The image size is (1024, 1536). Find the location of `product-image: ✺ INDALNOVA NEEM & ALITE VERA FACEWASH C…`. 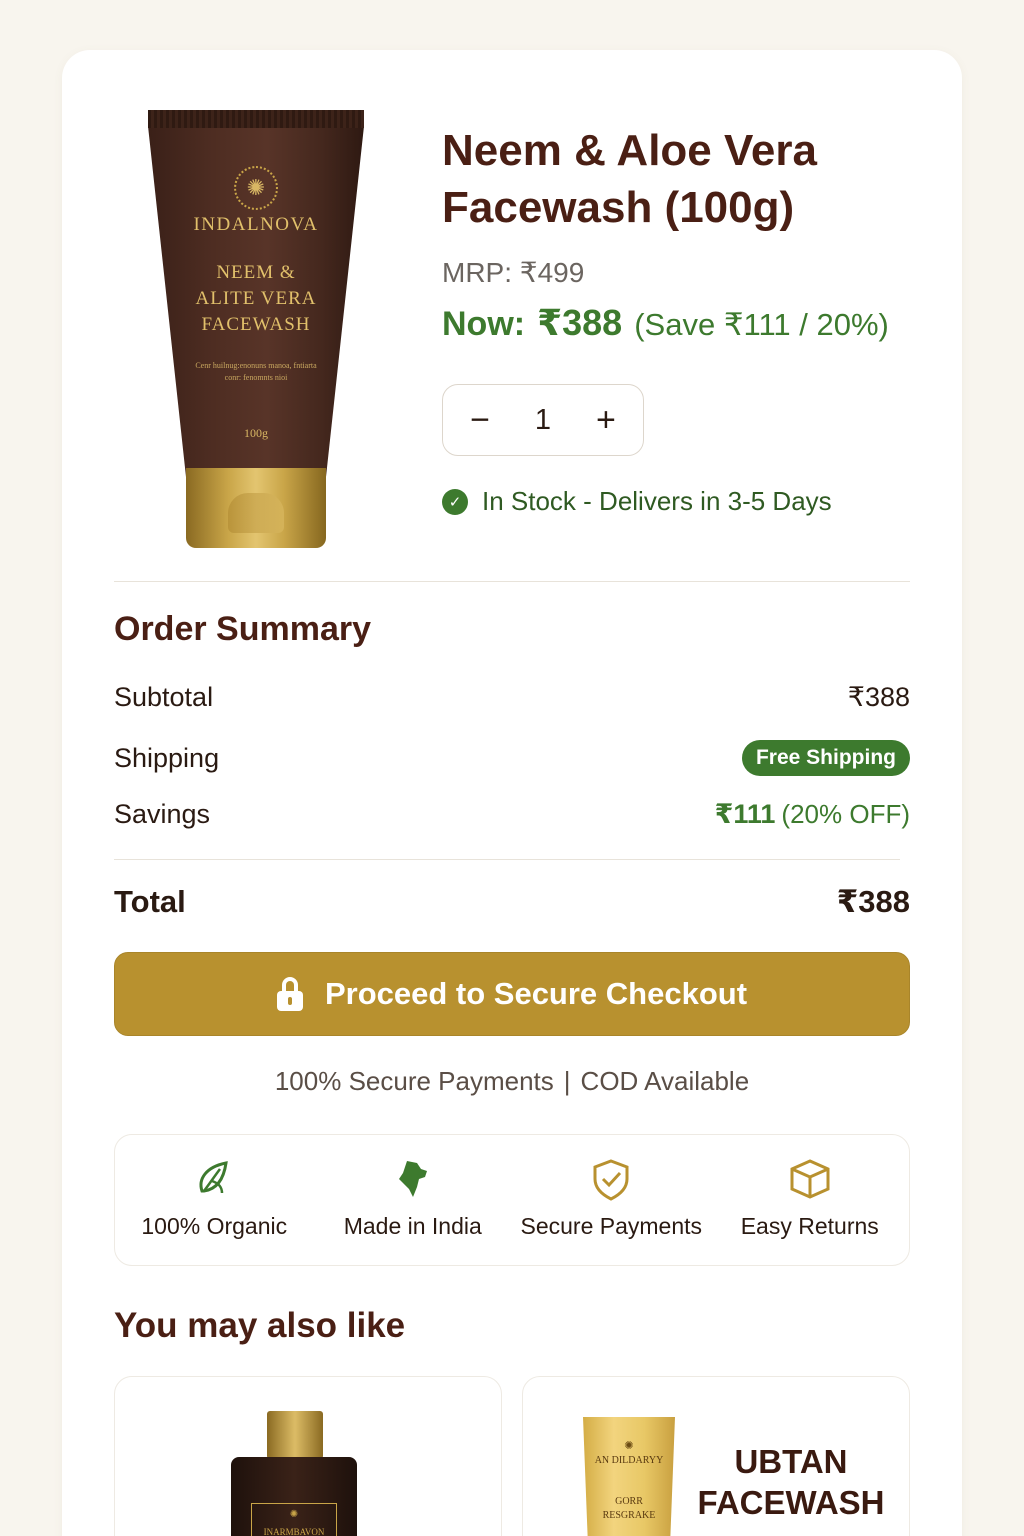

product-image: ✺ INDALNOVA NEEM & ALITE VERA FACEWASH C… is located at coordinates (256, 333).